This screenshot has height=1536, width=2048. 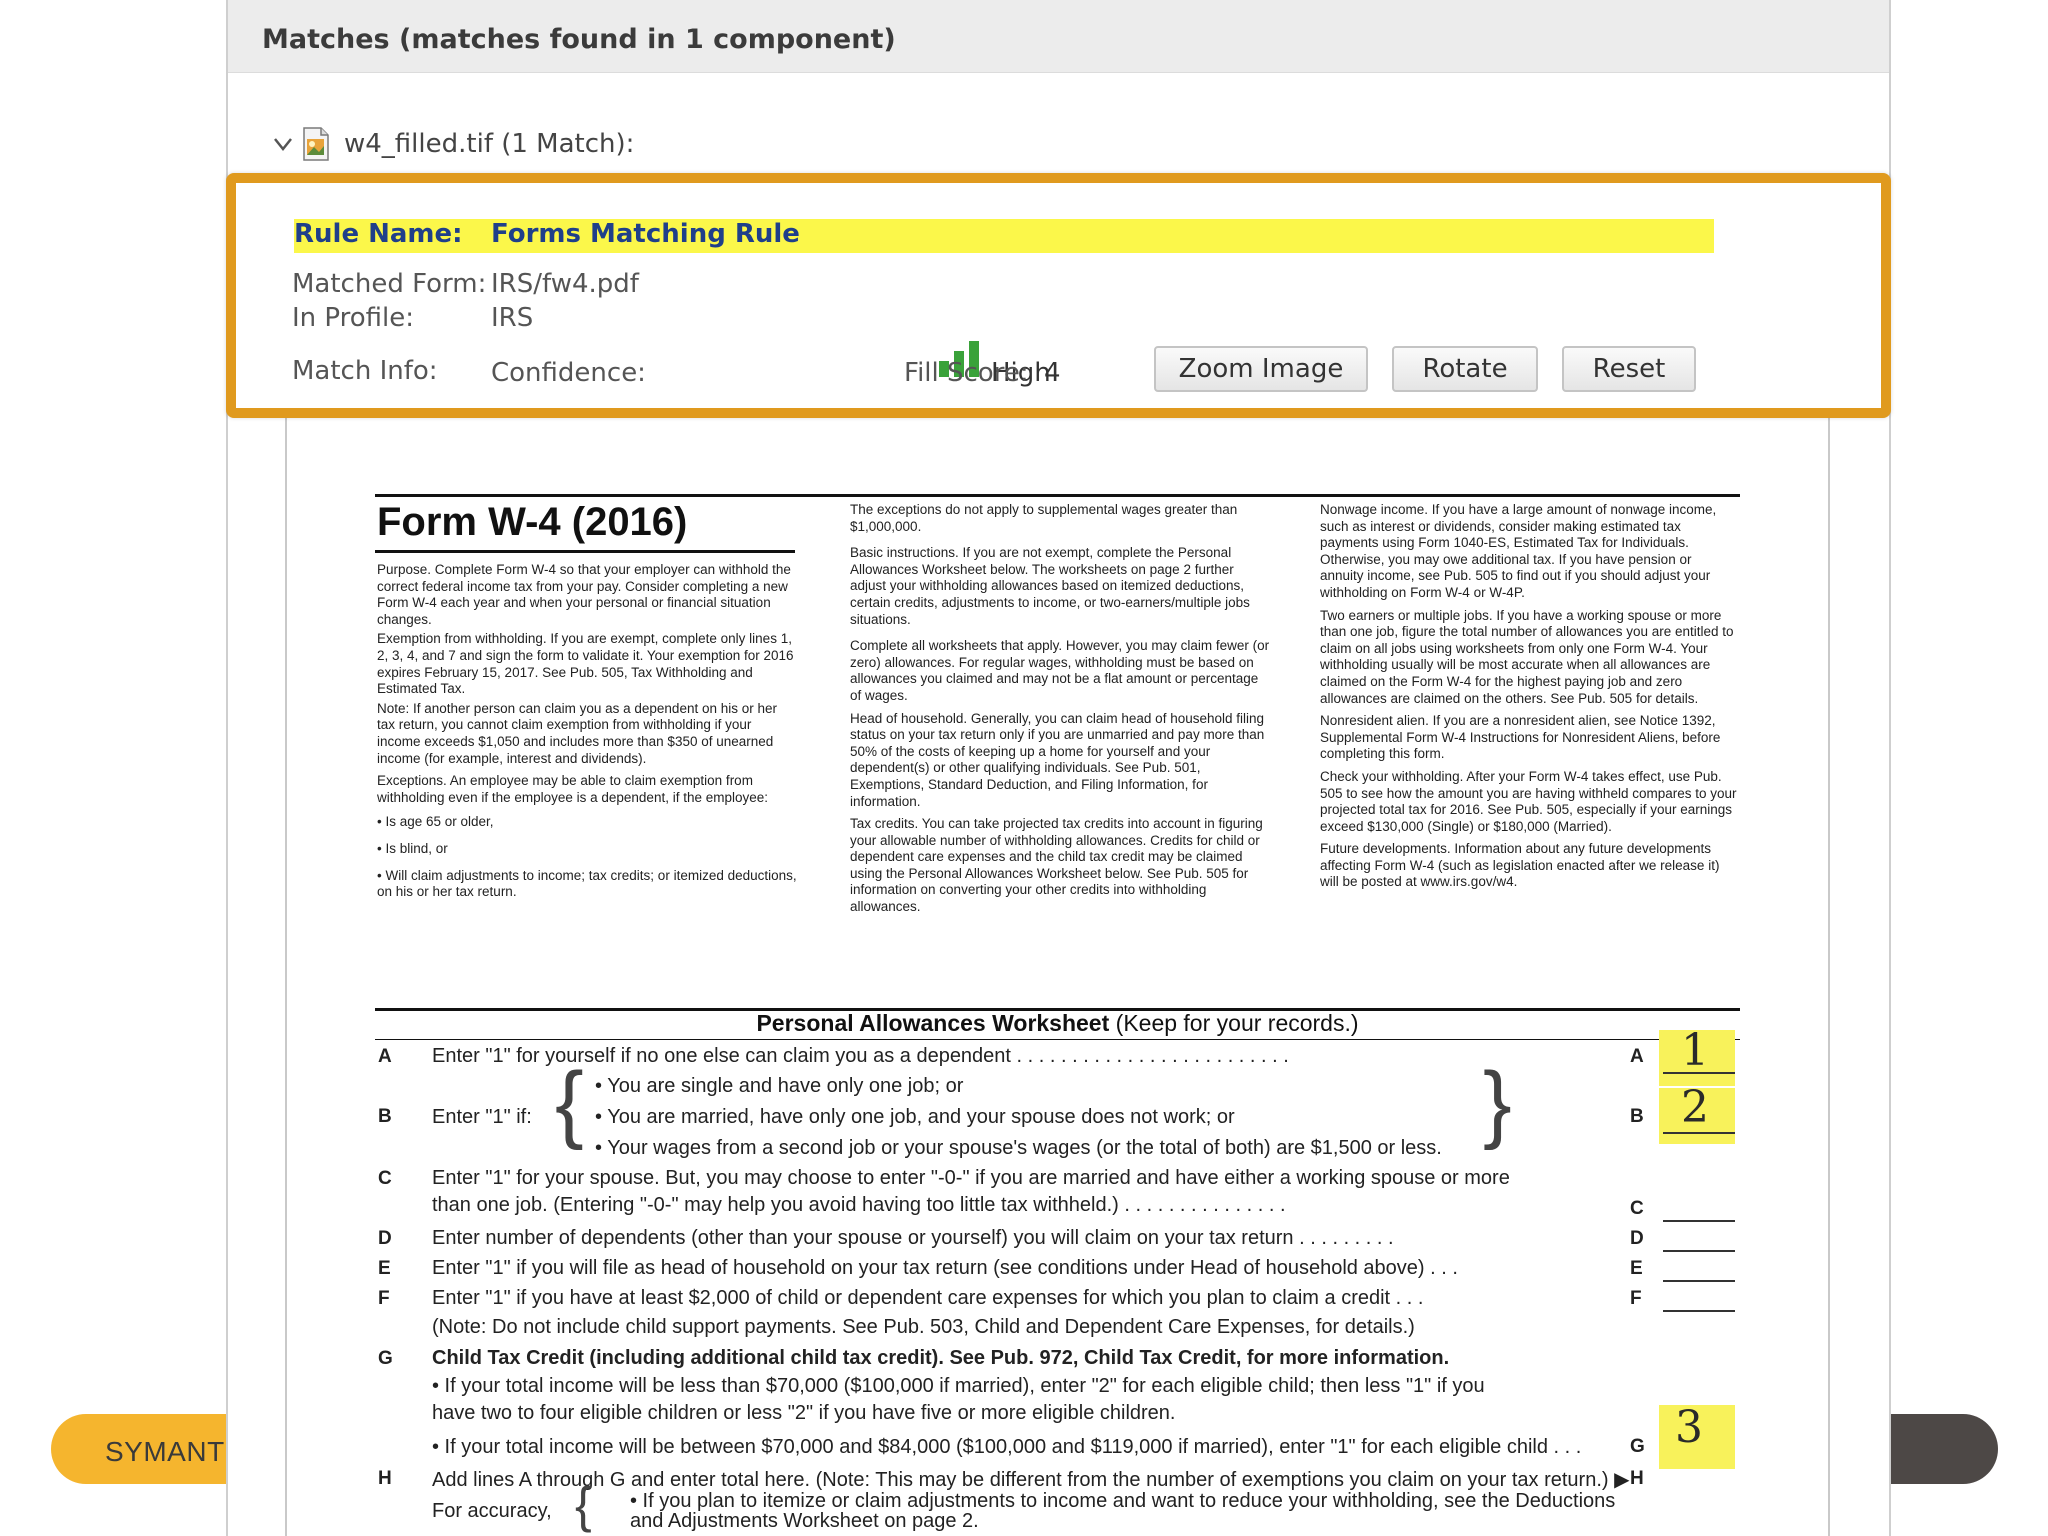 I want to click on right-letter-d: D, so click(x=1637, y=1238).